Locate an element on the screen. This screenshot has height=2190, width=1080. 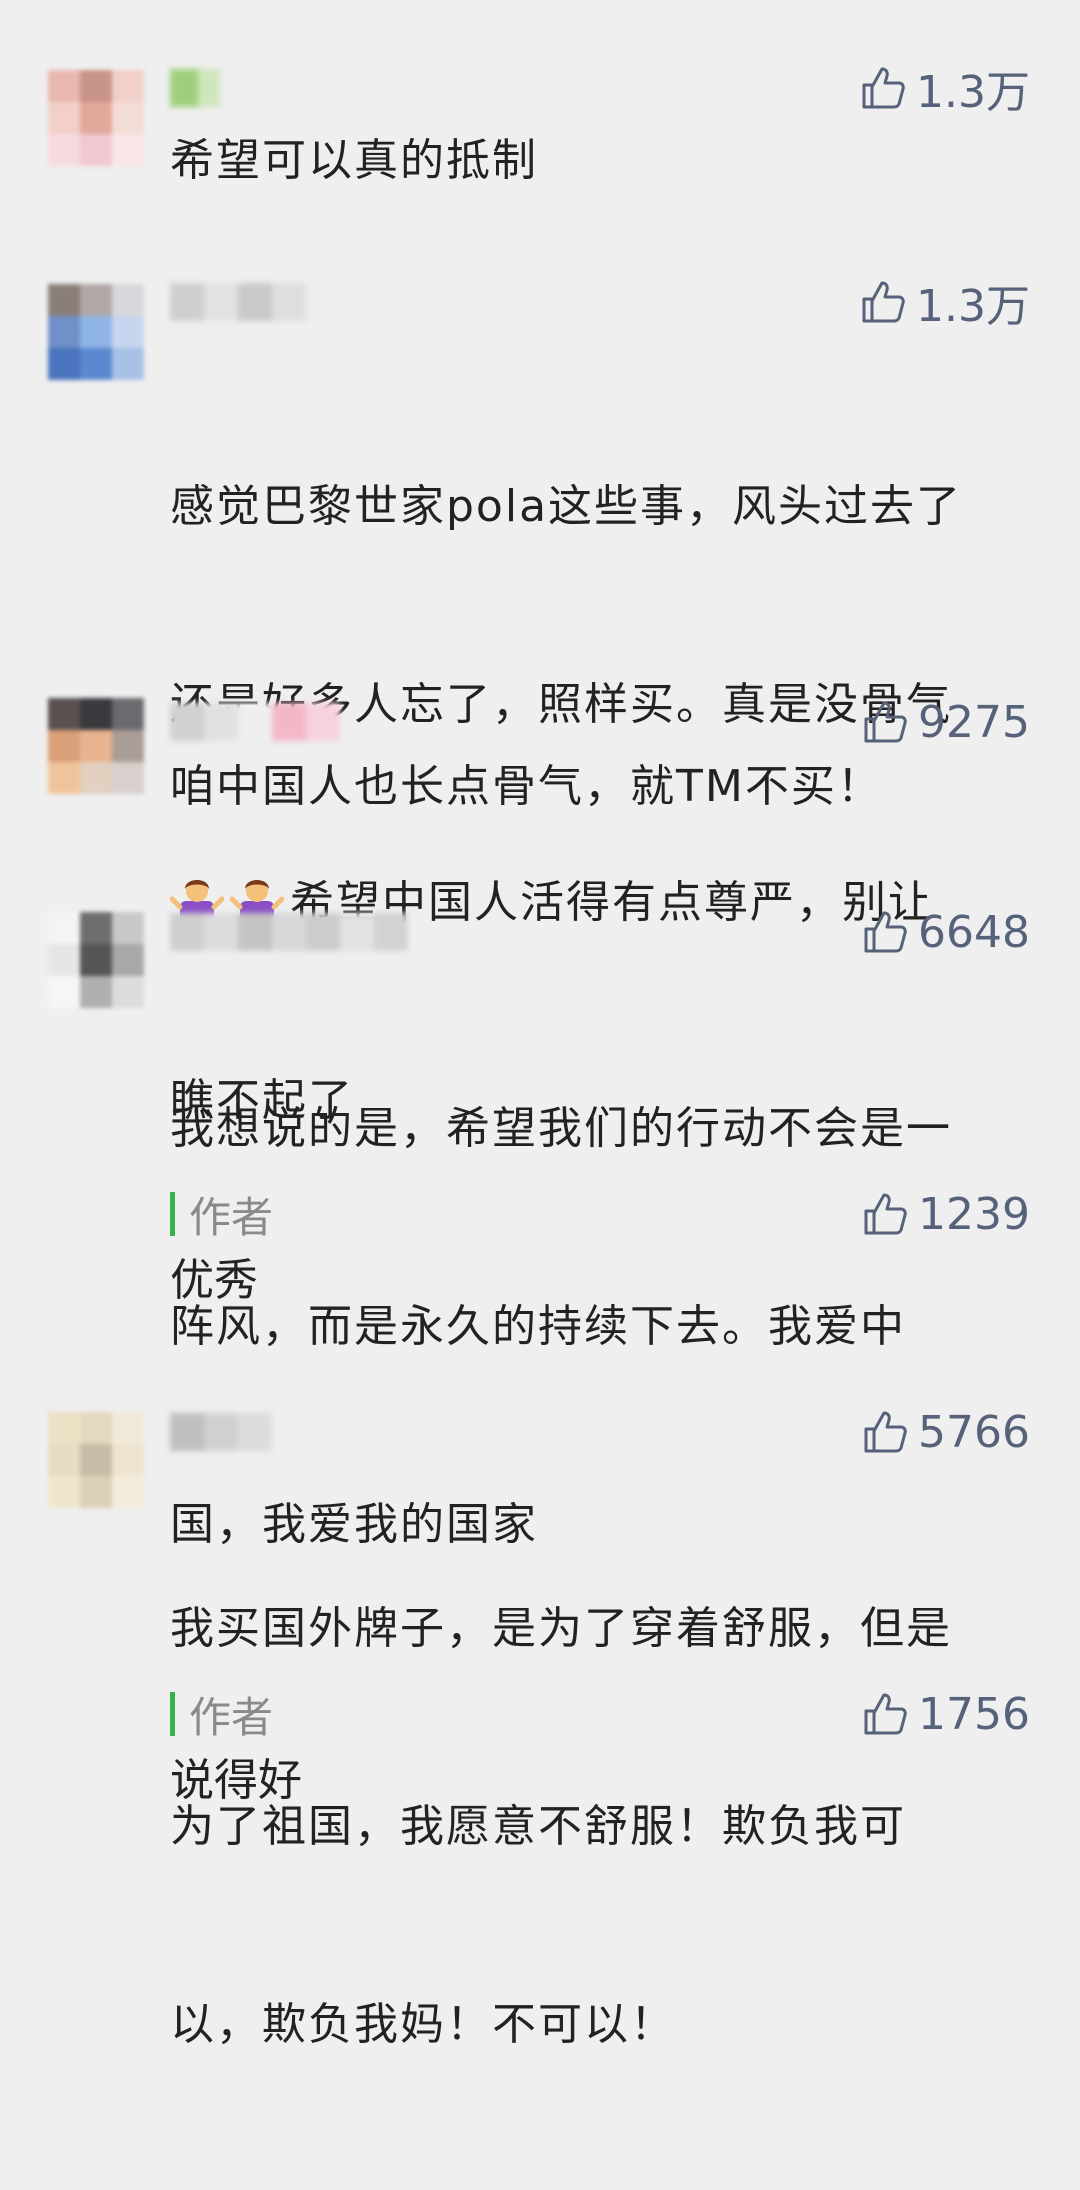
reply-text: 优秀 is located at coordinates (214, 1280).